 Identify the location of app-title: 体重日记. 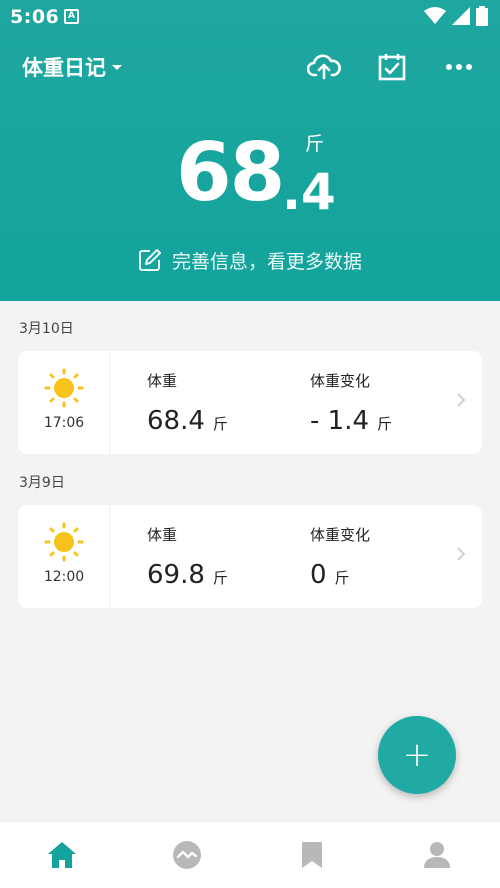
(64, 68).